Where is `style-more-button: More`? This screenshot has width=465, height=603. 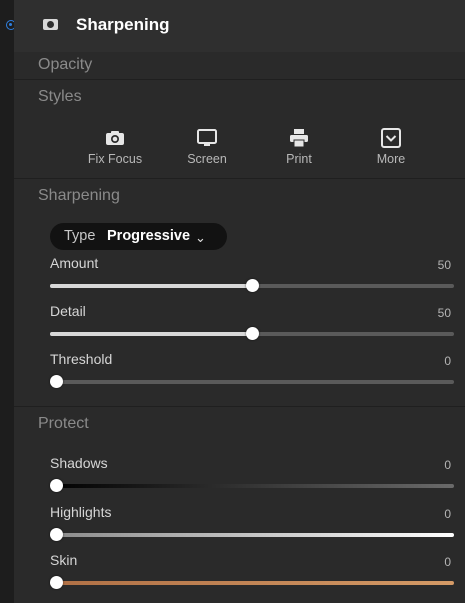
style-more-button: More is located at coordinates (391, 148).